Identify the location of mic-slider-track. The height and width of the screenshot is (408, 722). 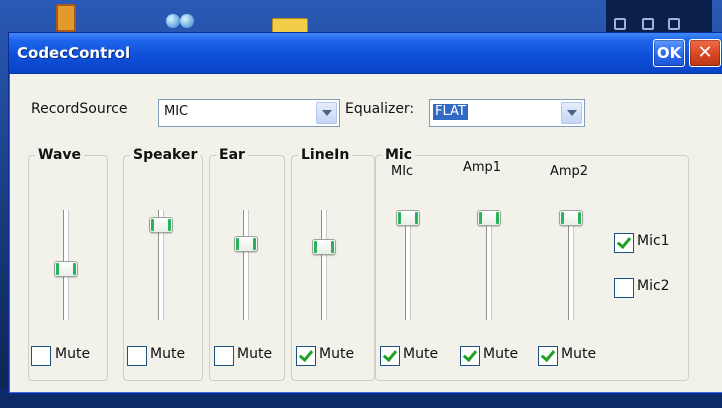
(408, 265).